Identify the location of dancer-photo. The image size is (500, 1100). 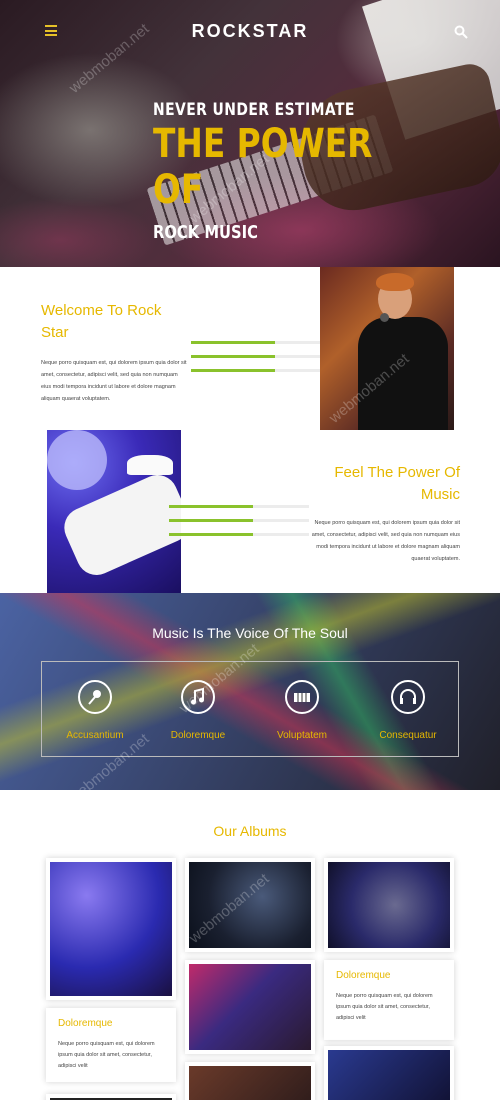
(114, 511).